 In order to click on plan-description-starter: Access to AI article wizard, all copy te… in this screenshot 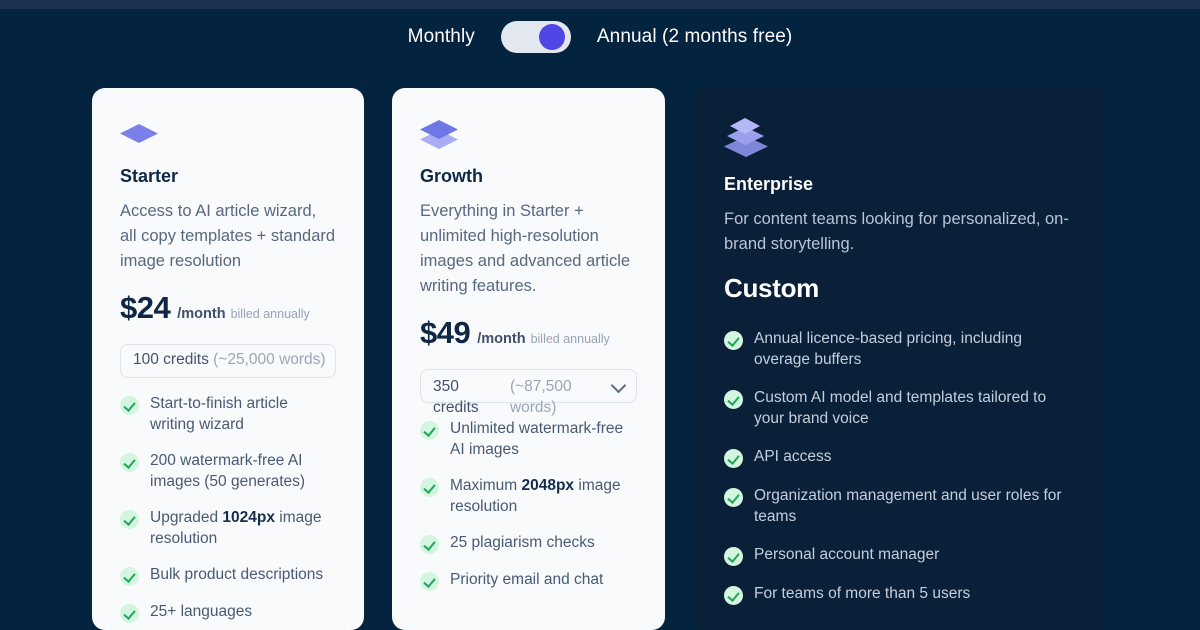, I will do `click(228, 236)`.